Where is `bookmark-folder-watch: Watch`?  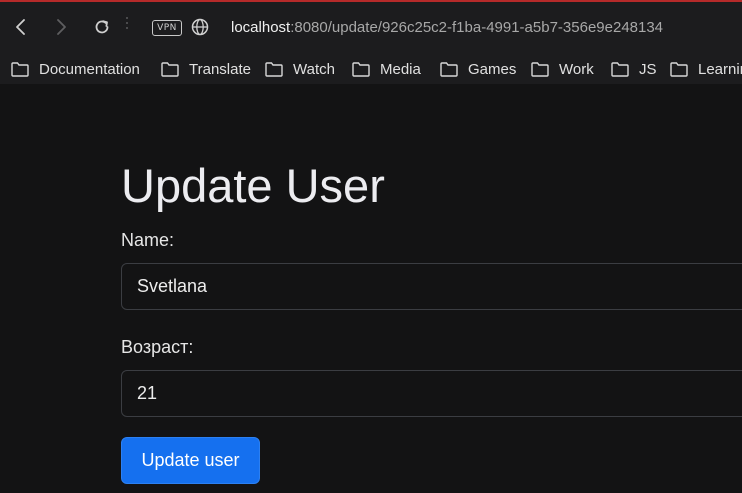
bookmark-folder-watch: Watch is located at coordinates (300, 69).